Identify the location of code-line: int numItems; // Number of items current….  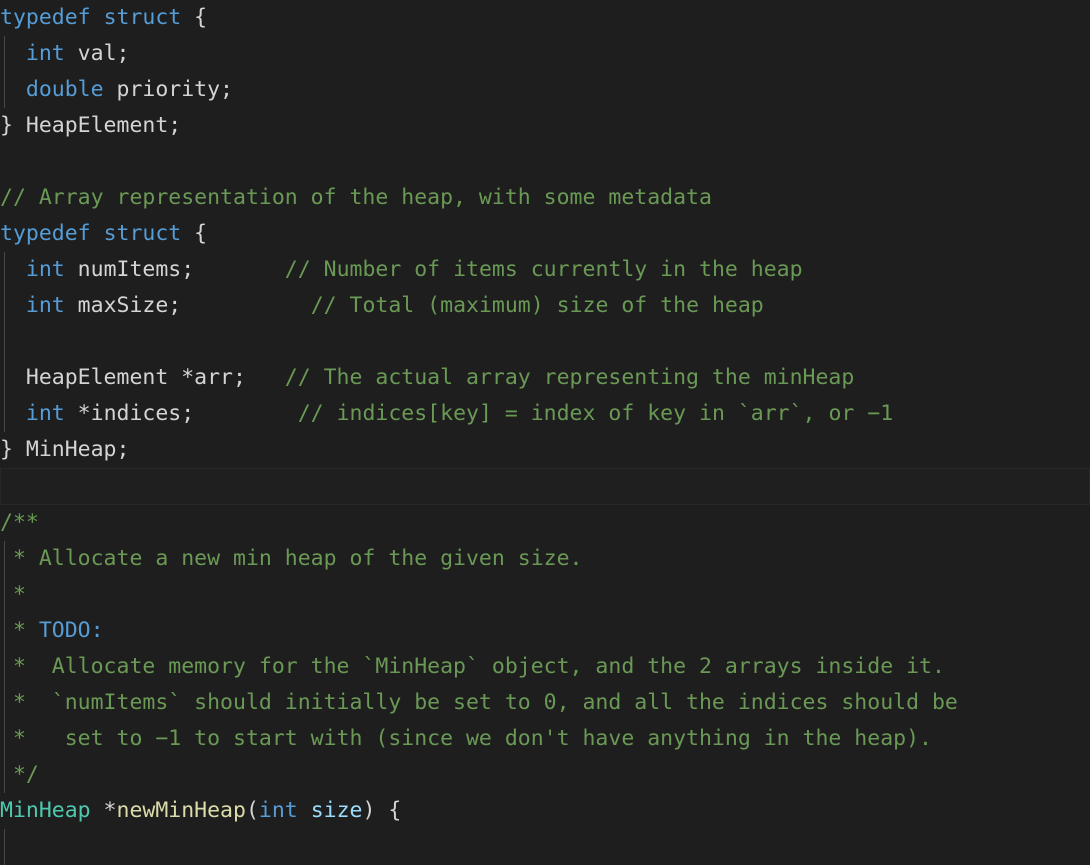
(545, 270).